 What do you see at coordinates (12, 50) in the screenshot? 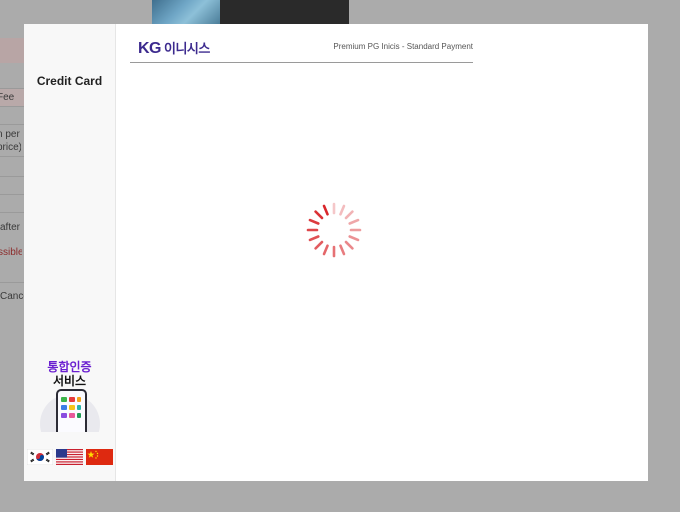
I see `background-band` at bounding box center [12, 50].